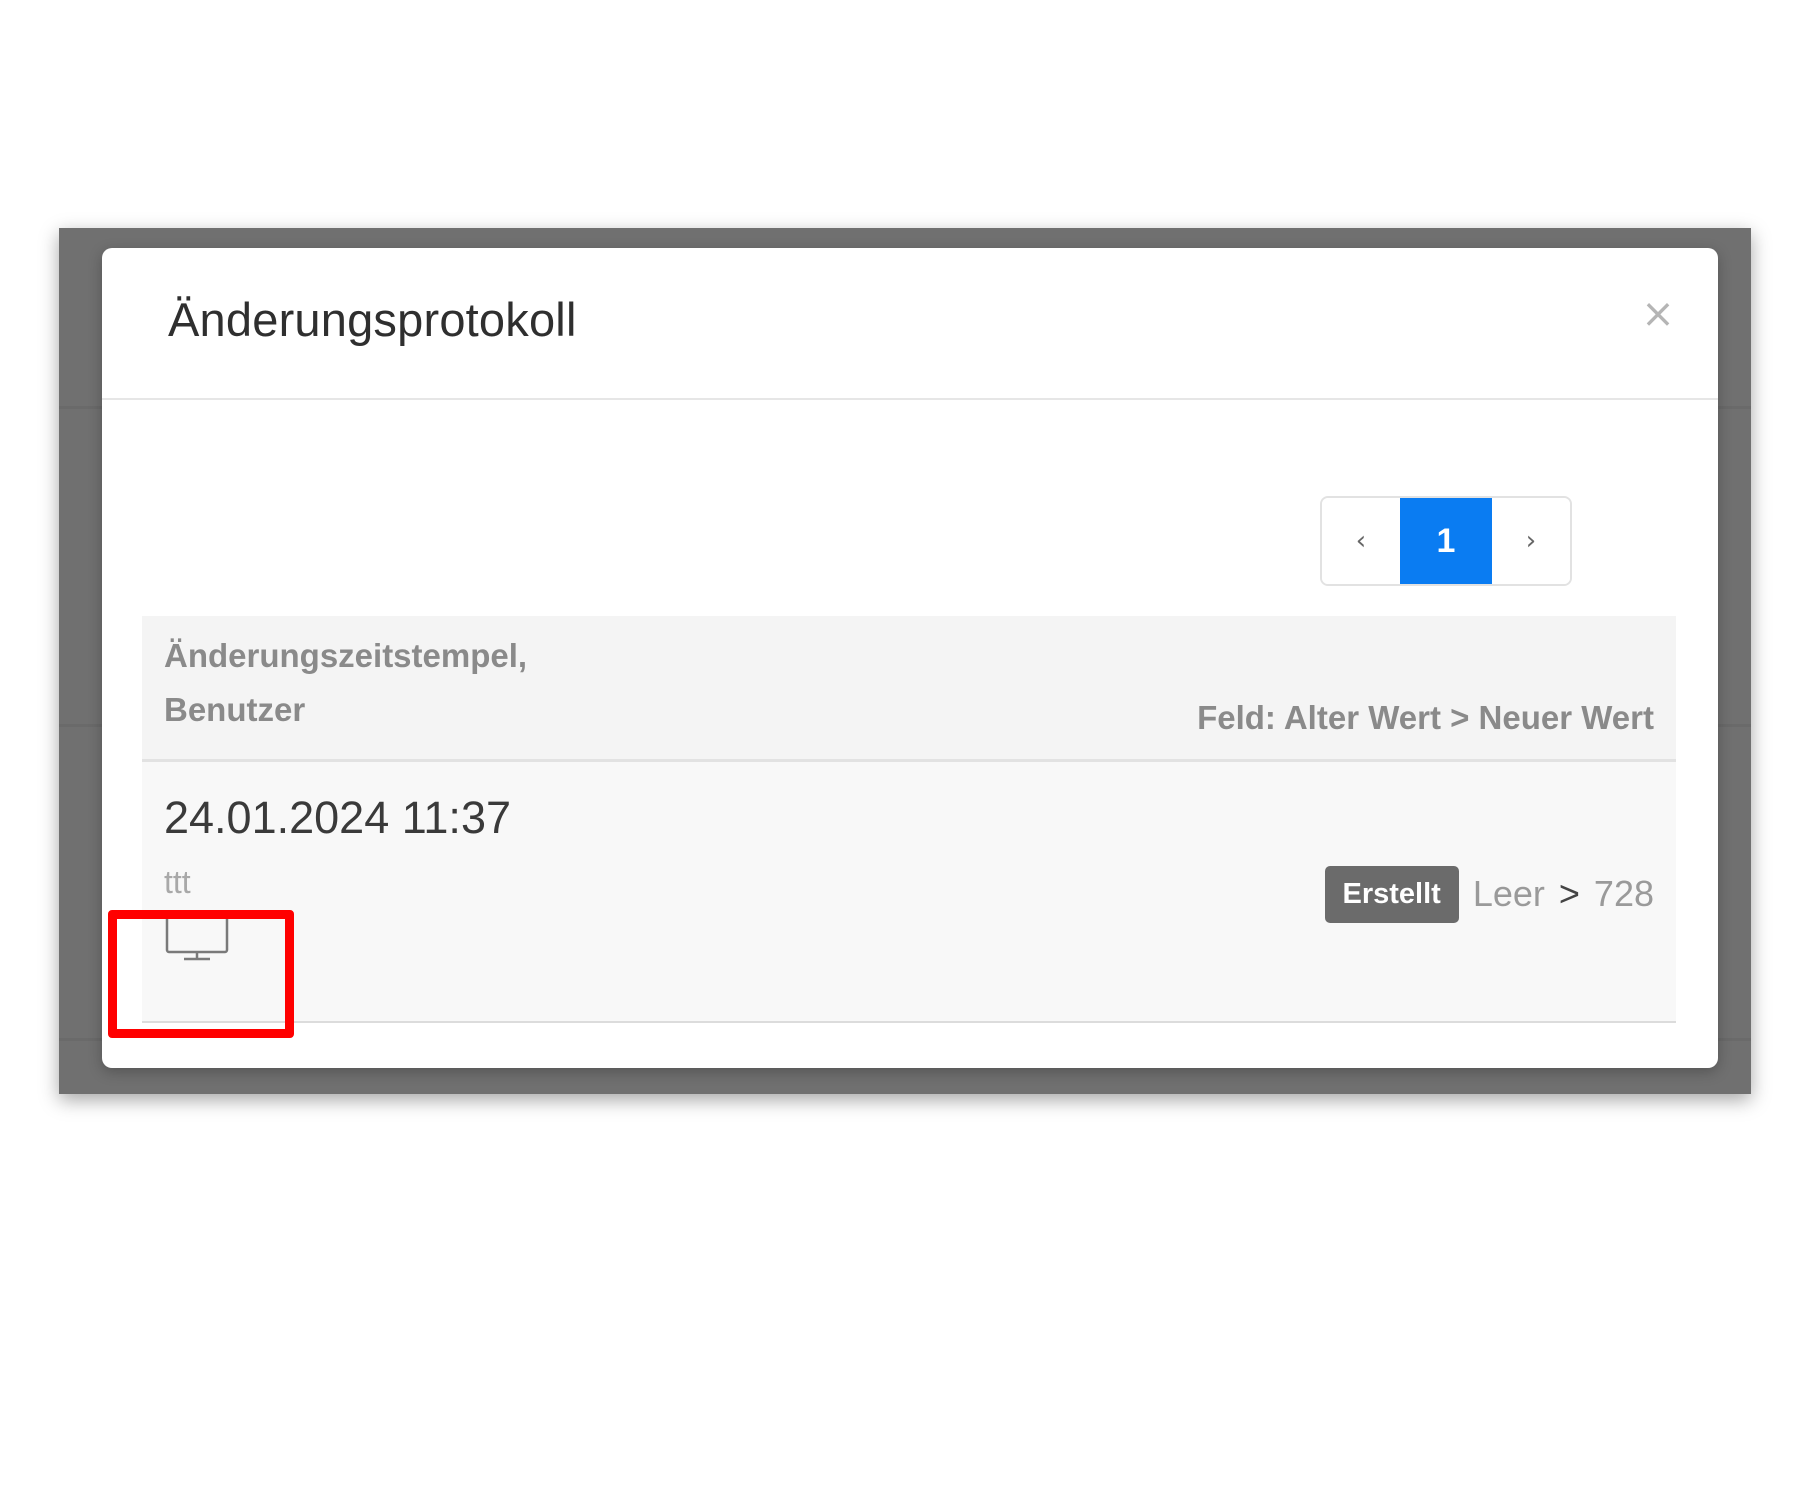 The height and width of the screenshot is (1500, 1800). Describe the element at coordinates (486, 689) in the screenshot. I see `column-header-timestamp-user: Änderungszeitstempel, Benutzer` at that location.